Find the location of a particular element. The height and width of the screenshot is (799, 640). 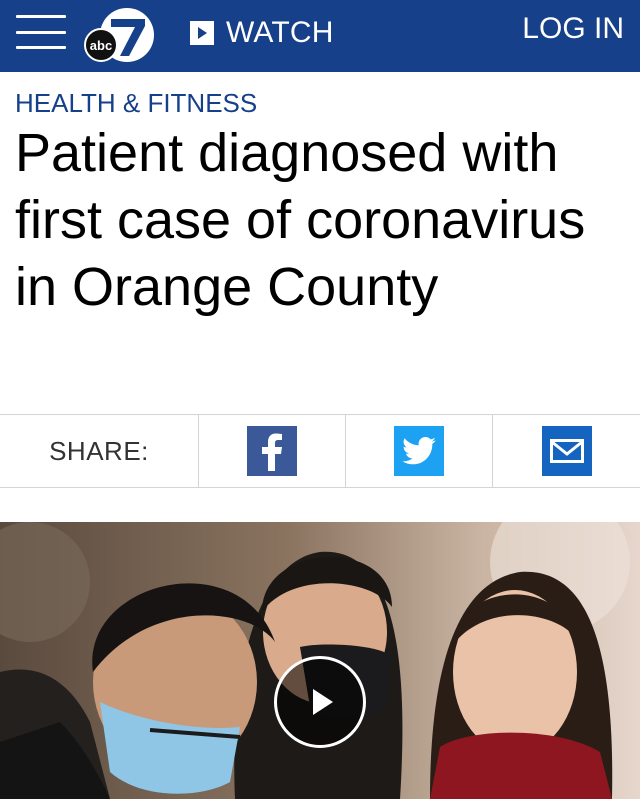

facebook-icon is located at coordinates (272, 451).